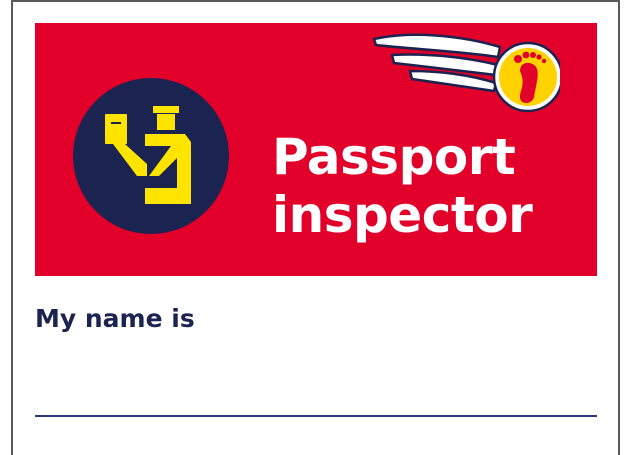  I want to click on badge-title-line2: inspector, so click(402, 215).